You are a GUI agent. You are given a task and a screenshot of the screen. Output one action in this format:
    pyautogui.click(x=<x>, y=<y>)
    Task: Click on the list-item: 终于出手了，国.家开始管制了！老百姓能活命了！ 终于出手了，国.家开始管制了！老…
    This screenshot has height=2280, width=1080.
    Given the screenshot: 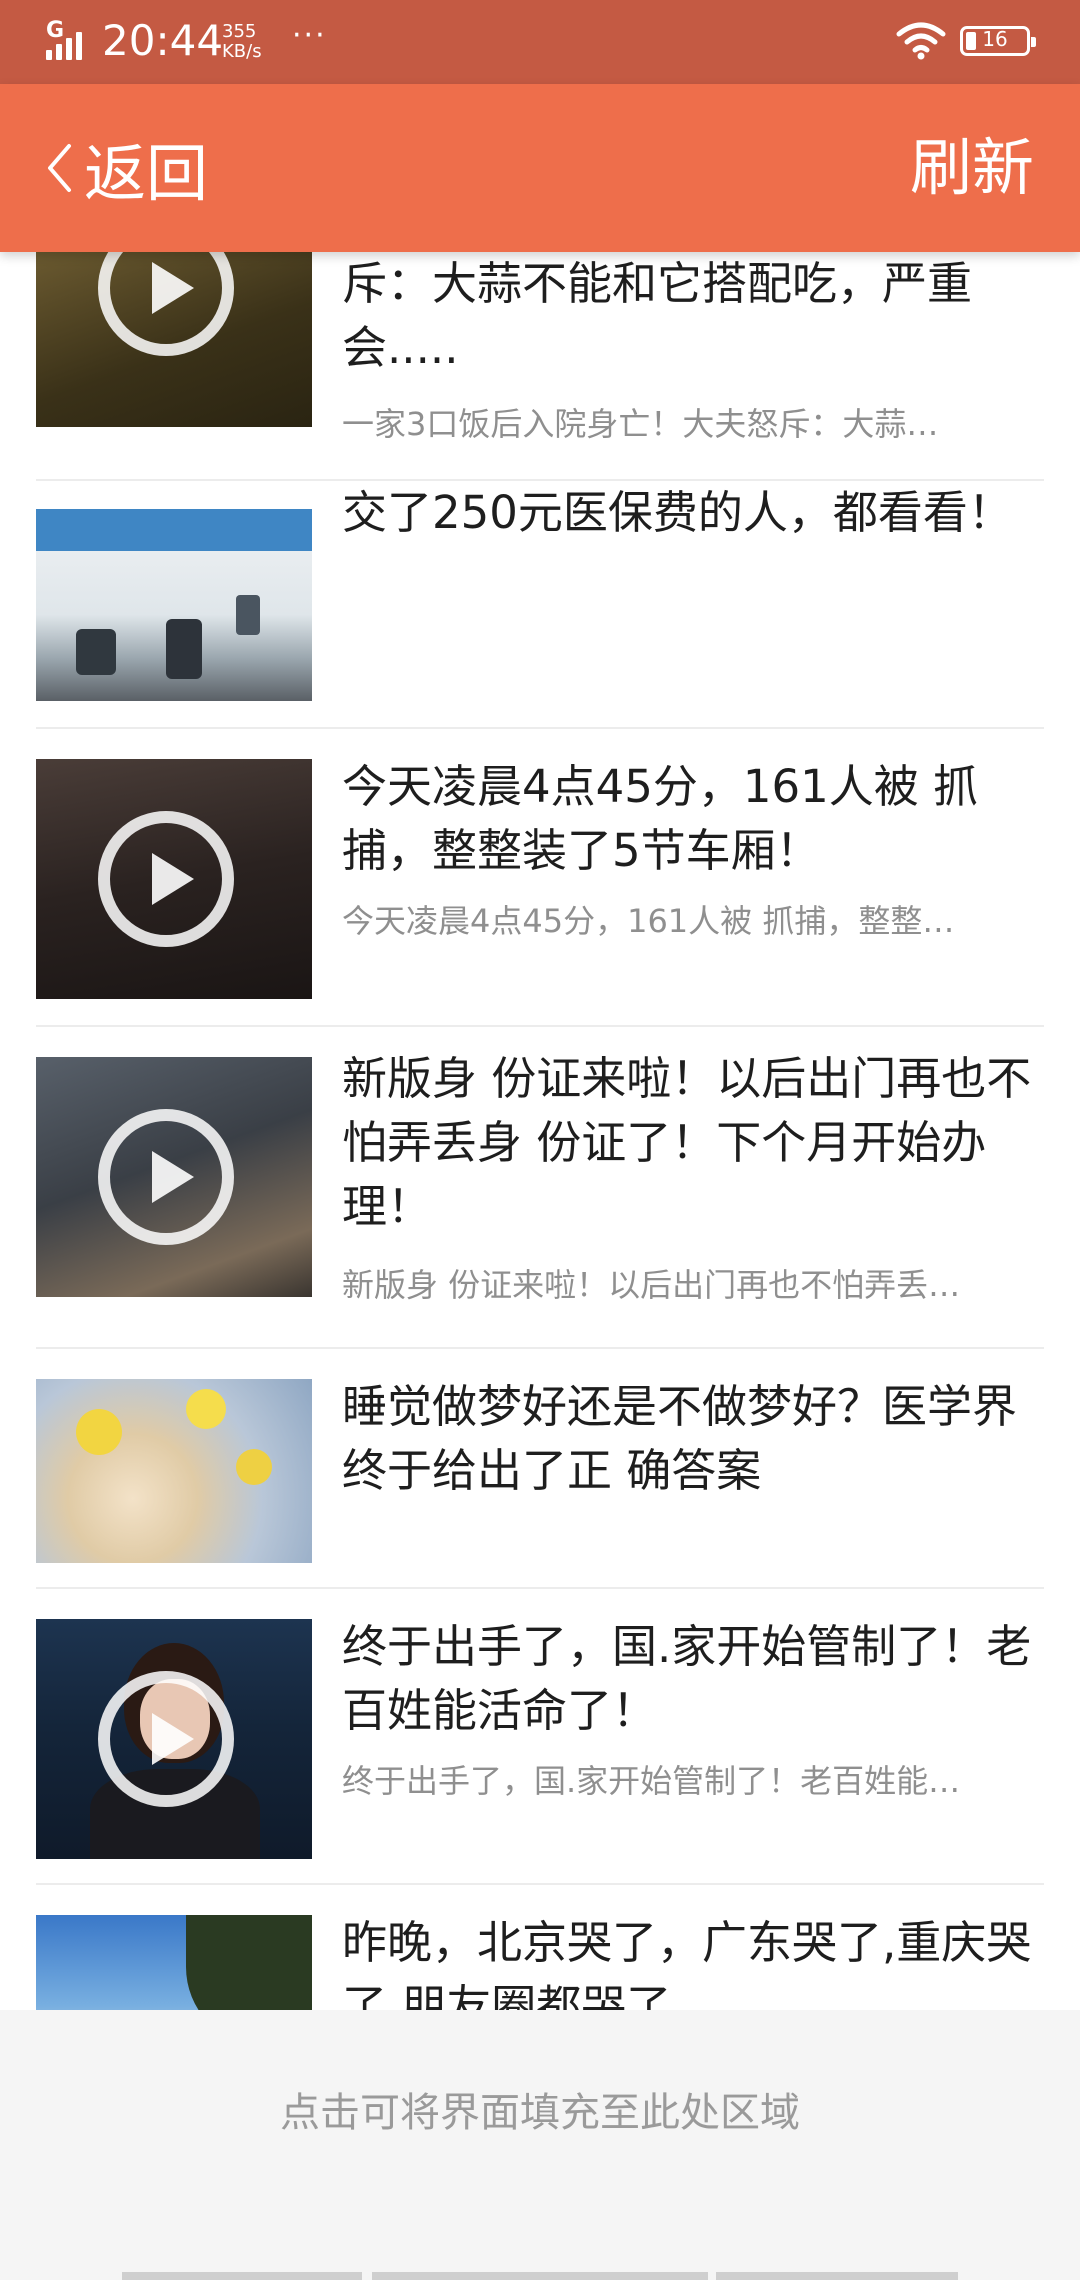 What is the action you would take?
    pyautogui.click(x=540, y=1737)
    